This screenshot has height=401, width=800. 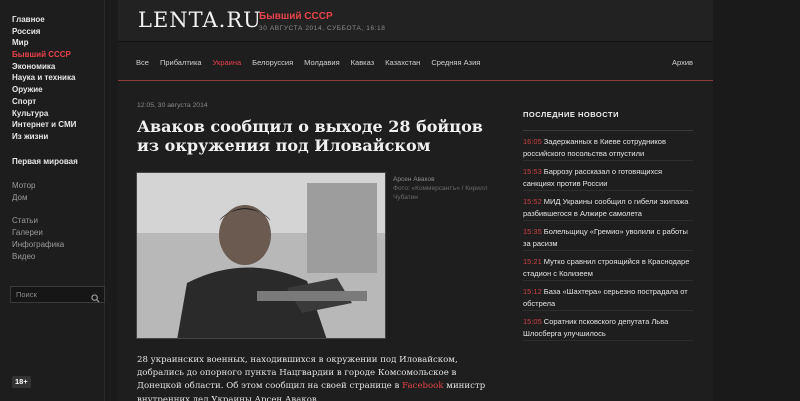 I want to click on search-placeholder: Поиск, so click(x=26, y=294).